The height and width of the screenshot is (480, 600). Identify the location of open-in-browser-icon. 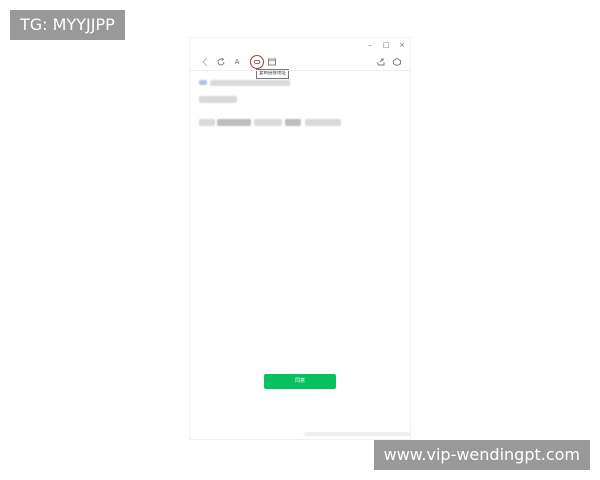
(272, 62).